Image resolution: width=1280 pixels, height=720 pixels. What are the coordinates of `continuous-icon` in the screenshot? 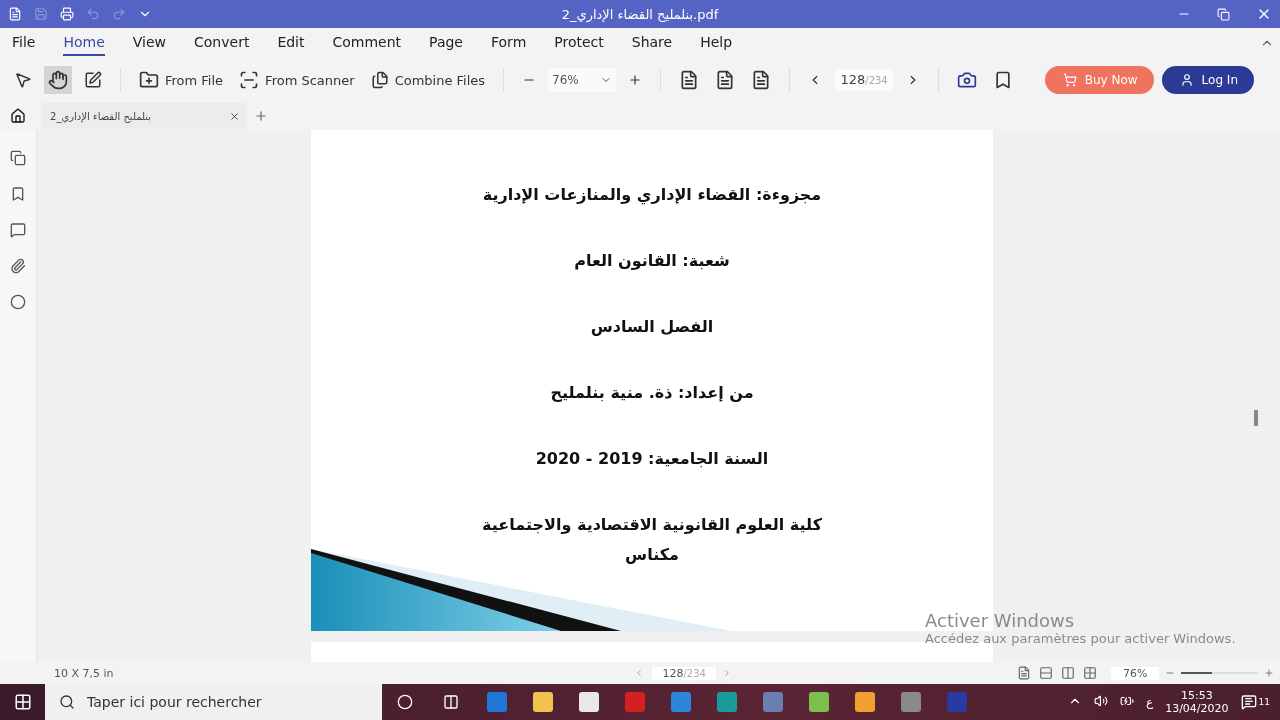 It's located at (1045, 673).